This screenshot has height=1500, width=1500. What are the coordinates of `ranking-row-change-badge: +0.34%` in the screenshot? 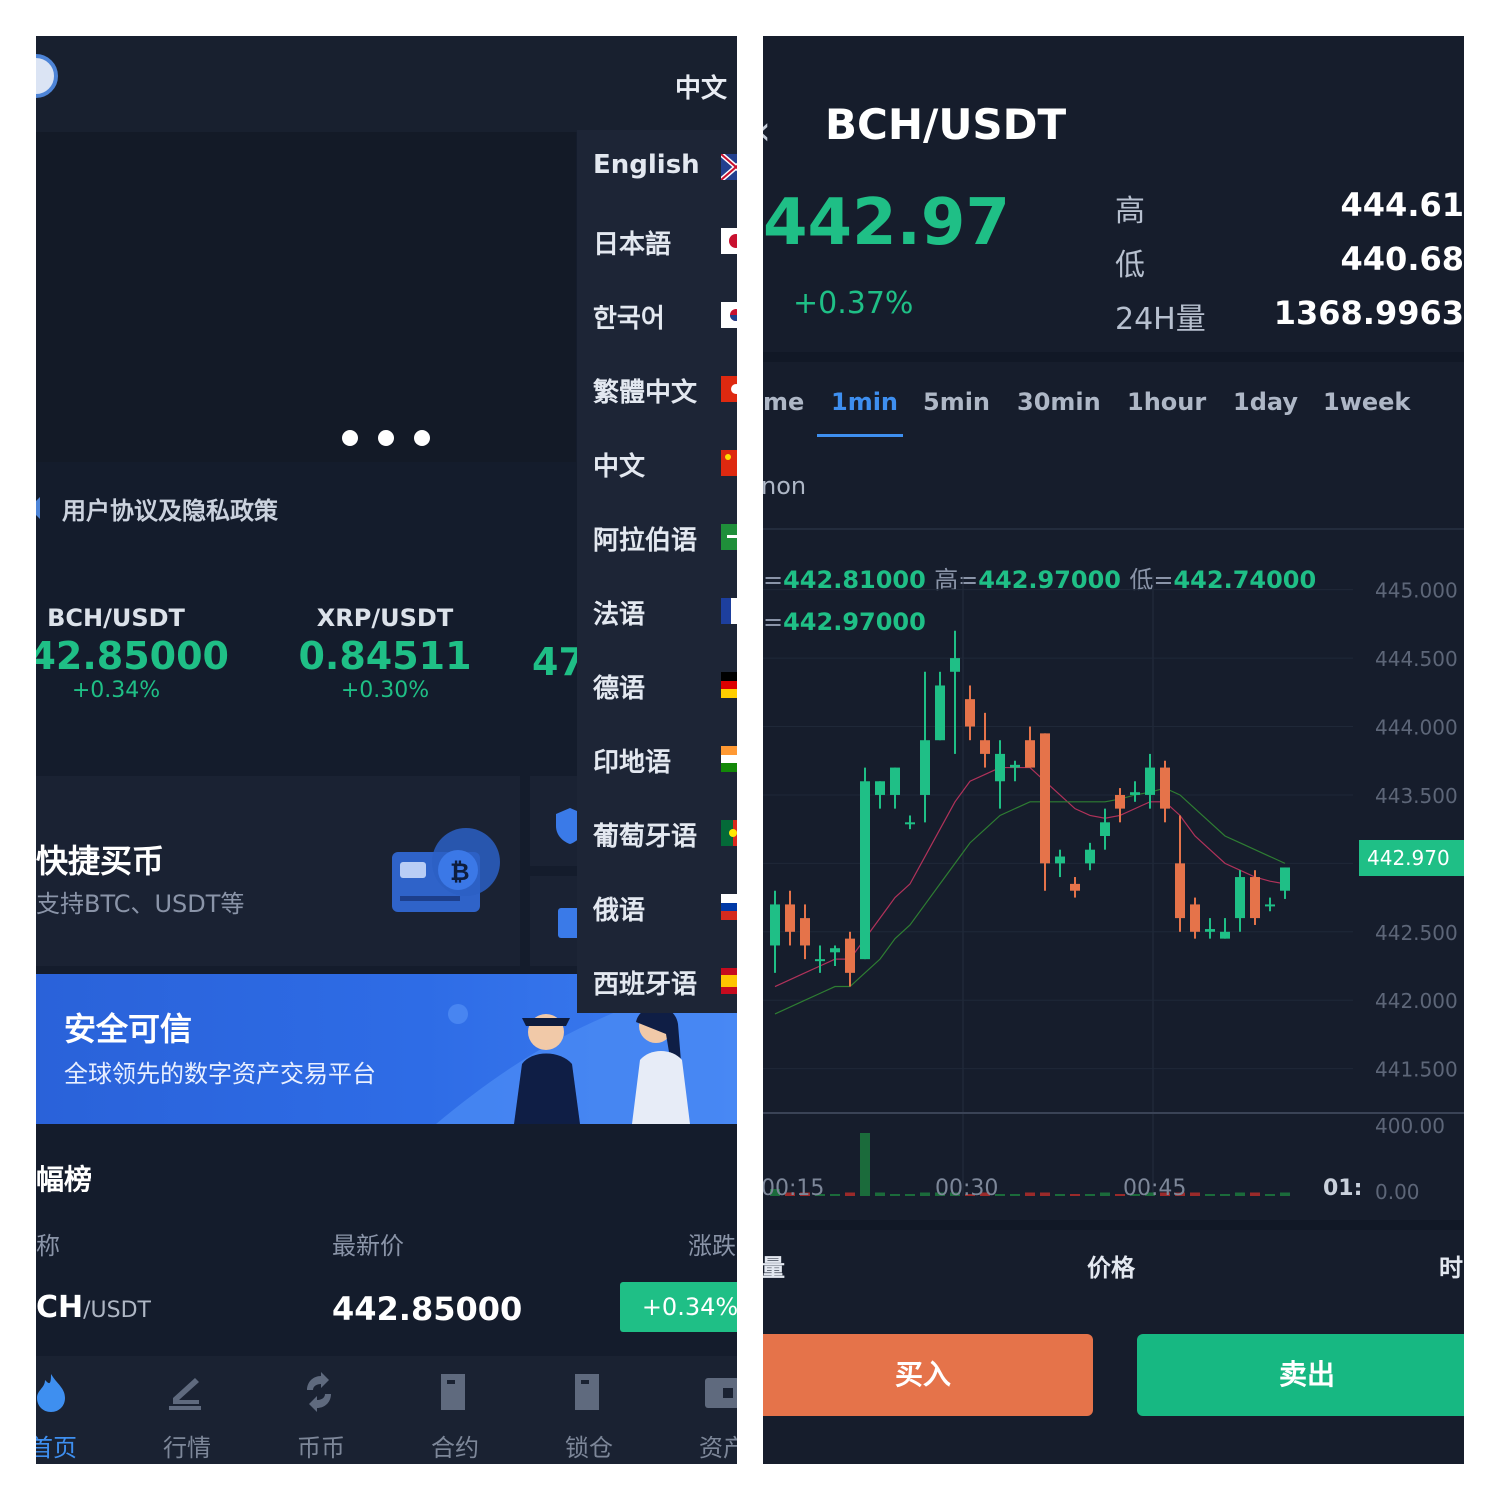 It's located at (678, 1307).